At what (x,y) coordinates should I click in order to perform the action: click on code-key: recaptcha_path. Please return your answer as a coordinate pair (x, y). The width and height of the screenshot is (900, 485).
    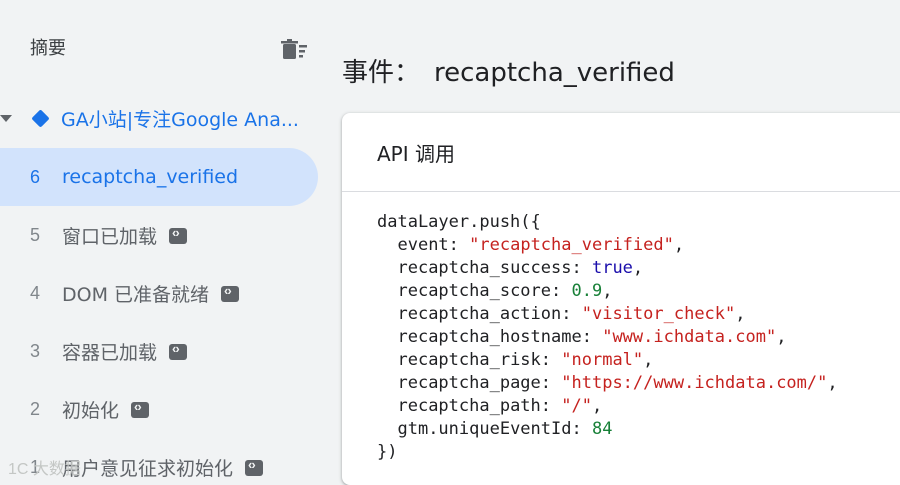
    Looking at the image, I should click on (469, 406).